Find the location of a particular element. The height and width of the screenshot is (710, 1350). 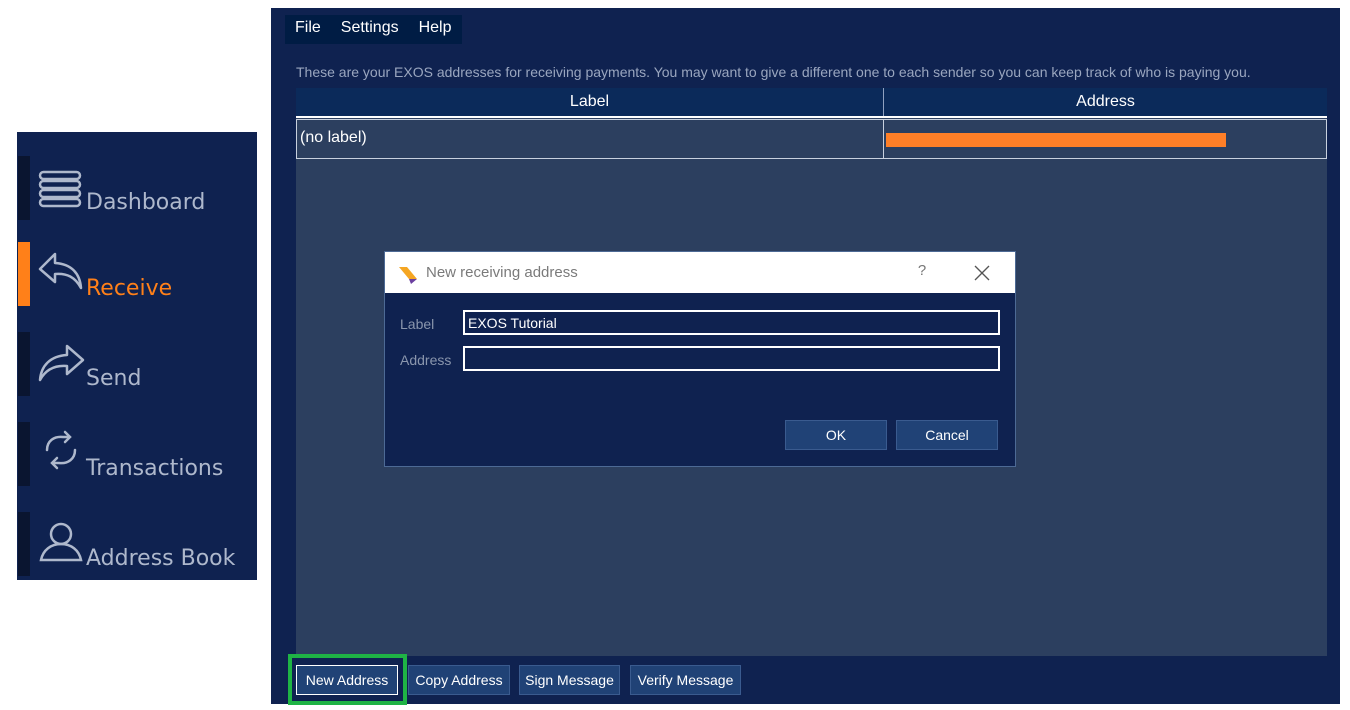

address-input is located at coordinates (731, 358).